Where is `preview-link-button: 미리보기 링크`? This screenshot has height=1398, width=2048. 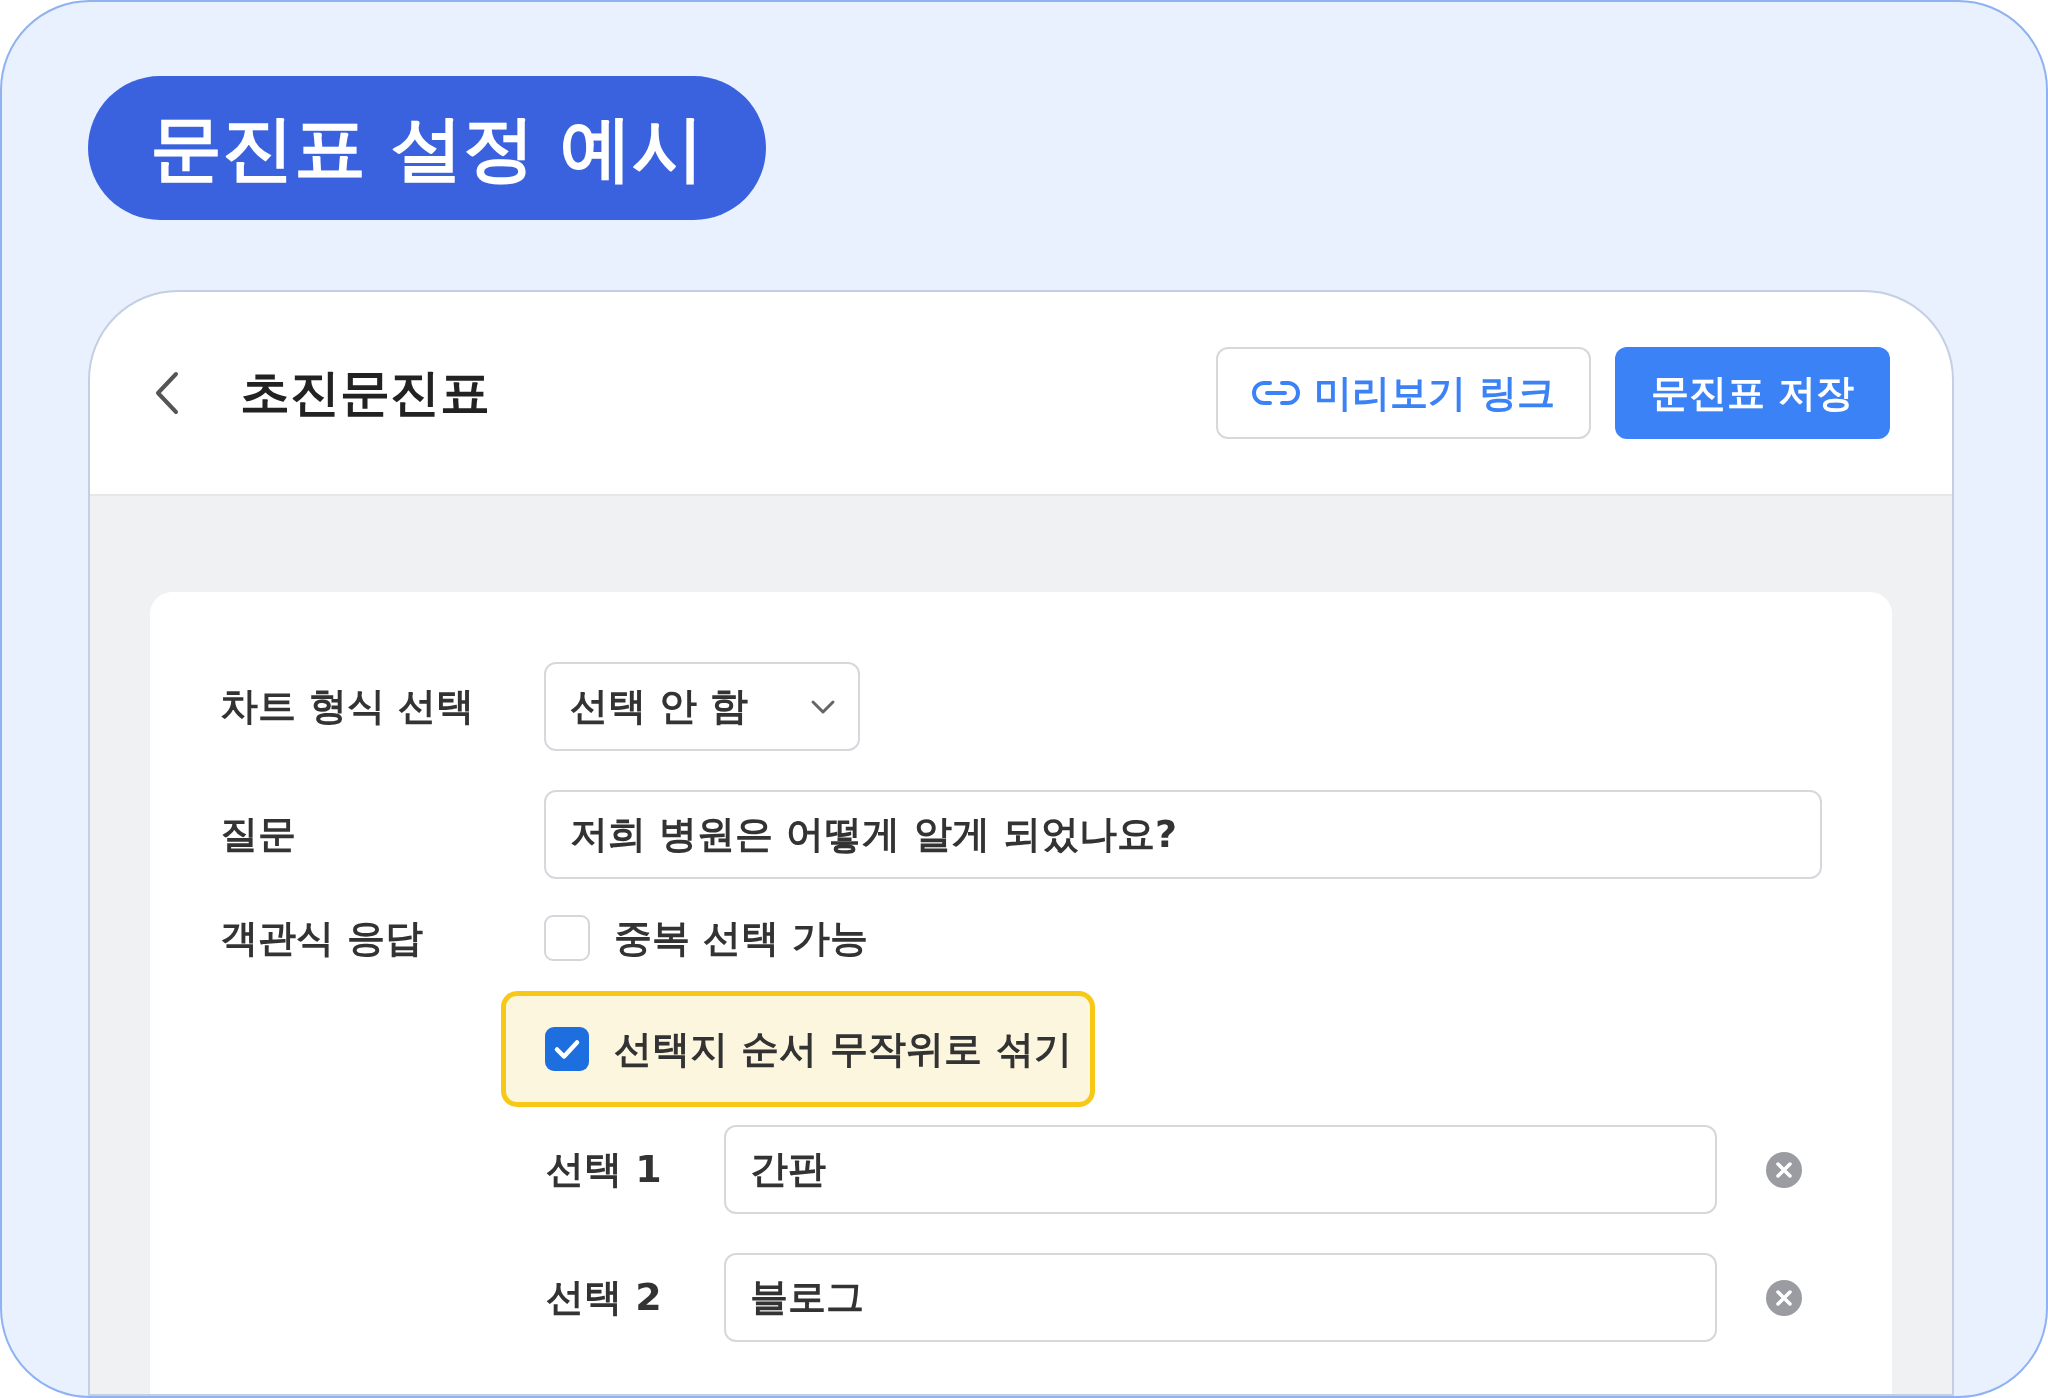
preview-link-button: 미리보기 링크 is located at coordinates (1403, 393).